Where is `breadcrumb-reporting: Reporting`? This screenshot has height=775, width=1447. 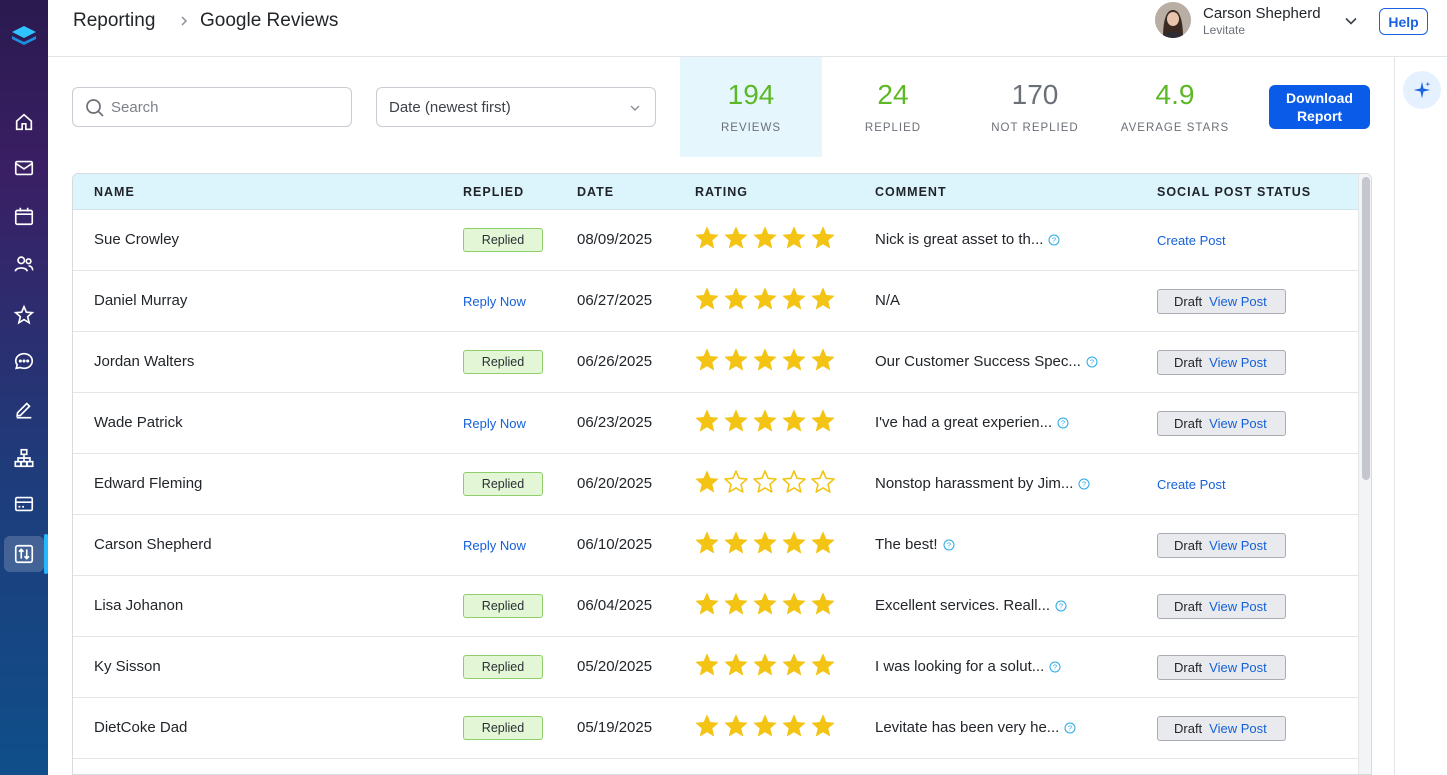 breadcrumb-reporting: Reporting is located at coordinates (114, 21).